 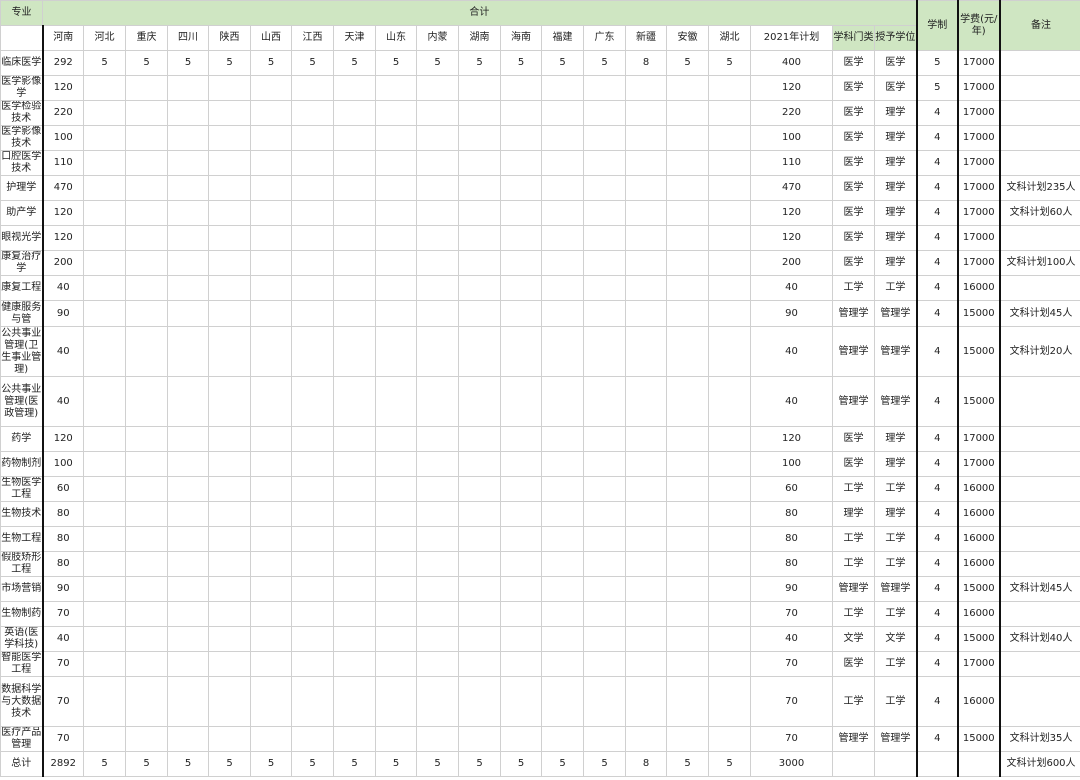 What do you see at coordinates (646, 764) in the screenshot?
I see `province-value: 8` at bounding box center [646, 764].